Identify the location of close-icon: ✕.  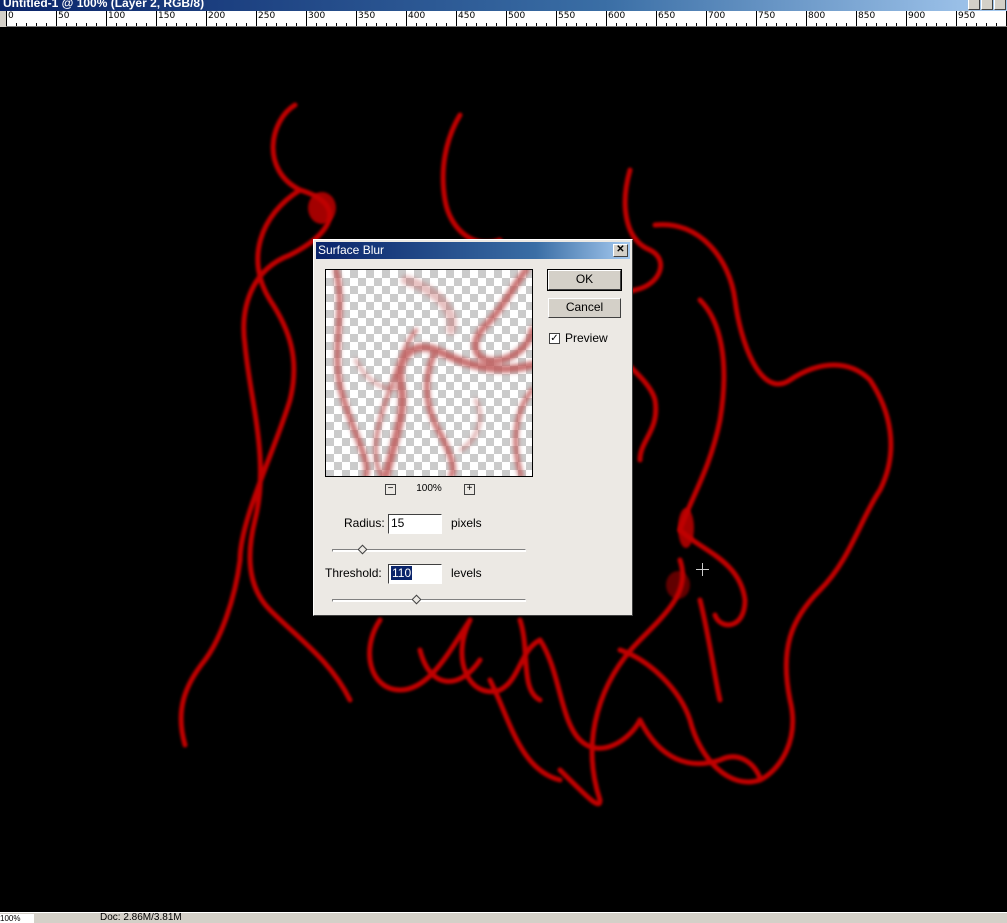
(620, 250).